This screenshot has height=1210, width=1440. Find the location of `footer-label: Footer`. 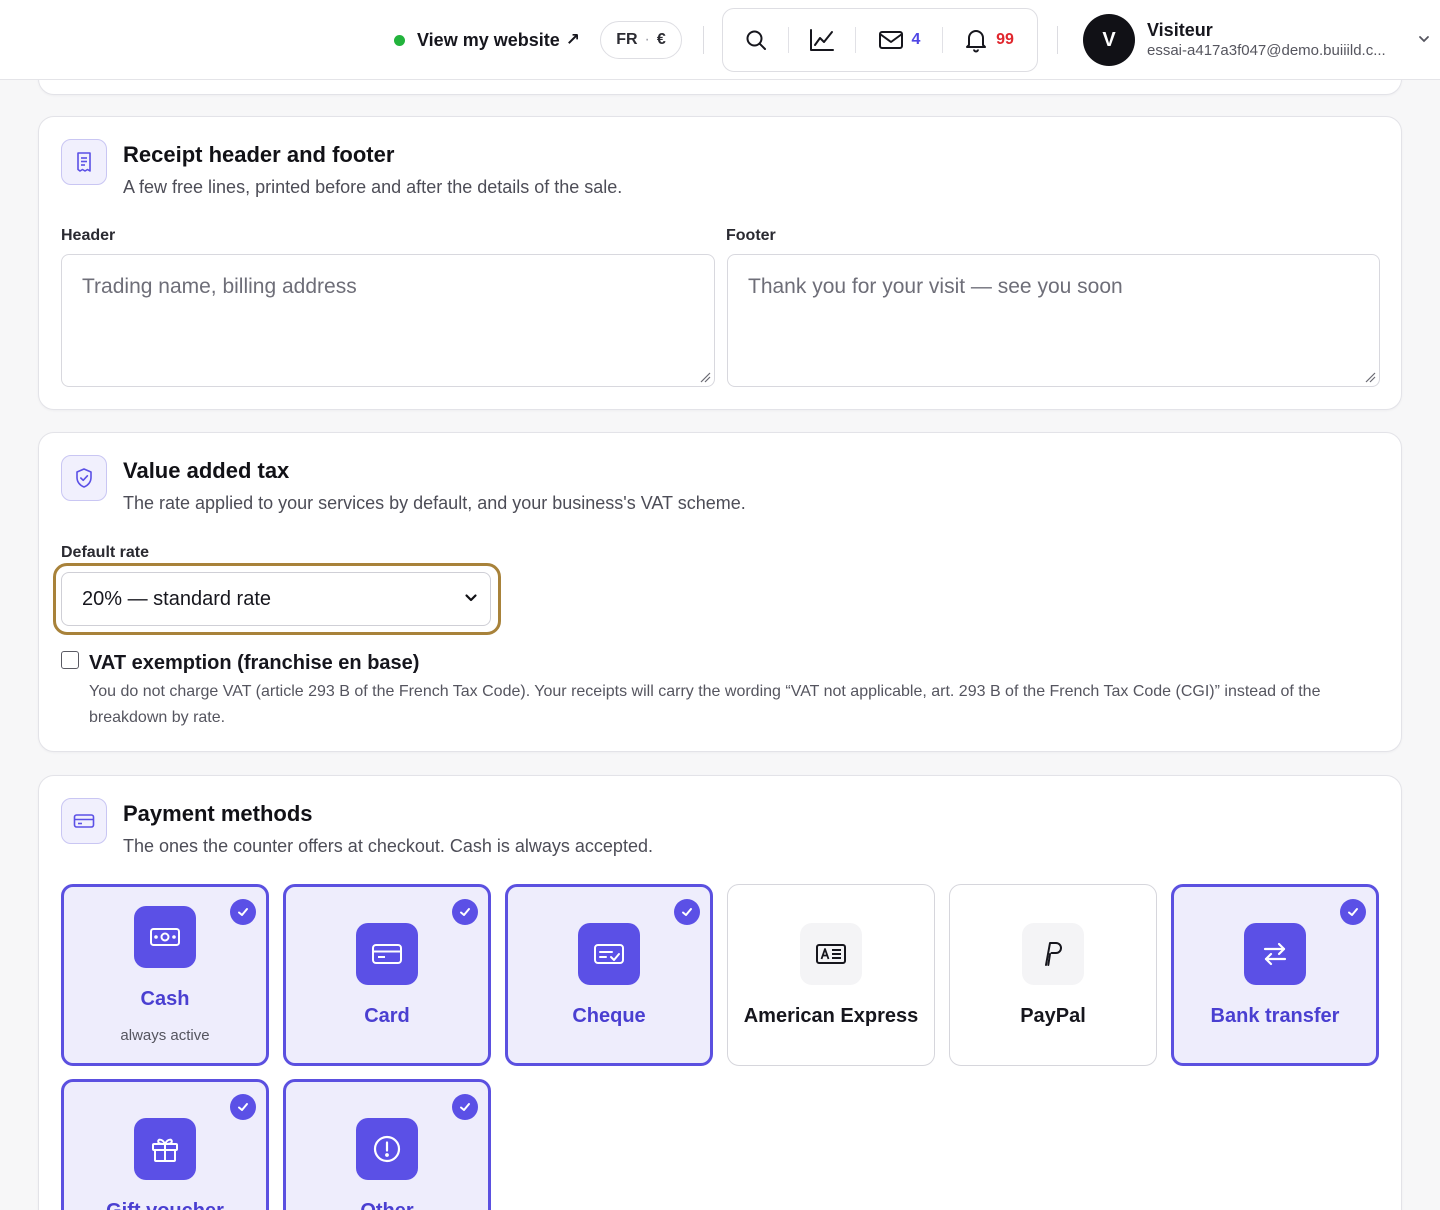

footer-label: Footer is located at coordinates (751, 235).